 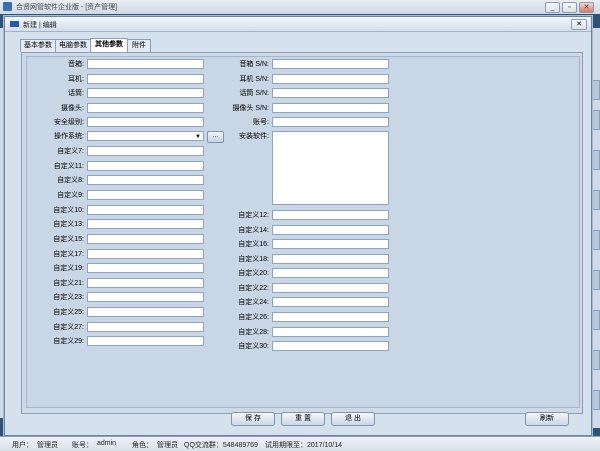 What do you see at coordinates (40, 25) in the screenshot?
I see `dialog-title: 新建 | 编辑` at bounding box center [40, 25].